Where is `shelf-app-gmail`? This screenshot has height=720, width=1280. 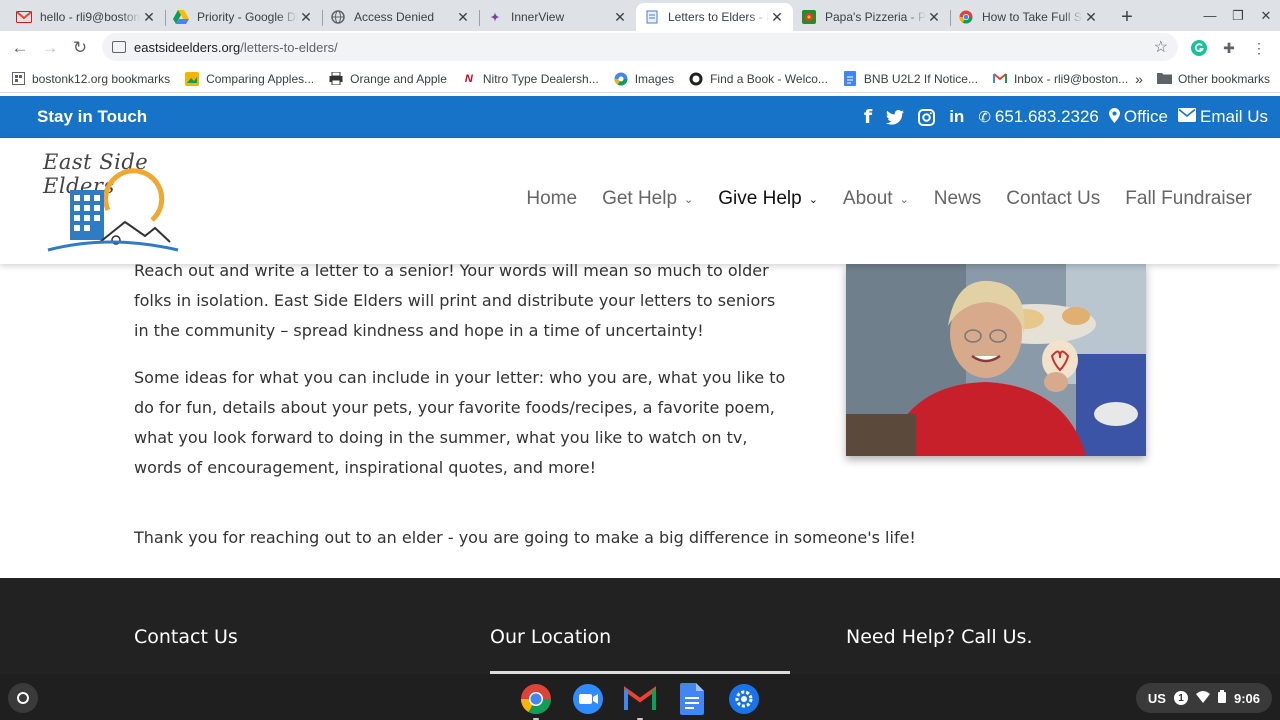 shelf-app-gmail is located at coordinates (640, 700).